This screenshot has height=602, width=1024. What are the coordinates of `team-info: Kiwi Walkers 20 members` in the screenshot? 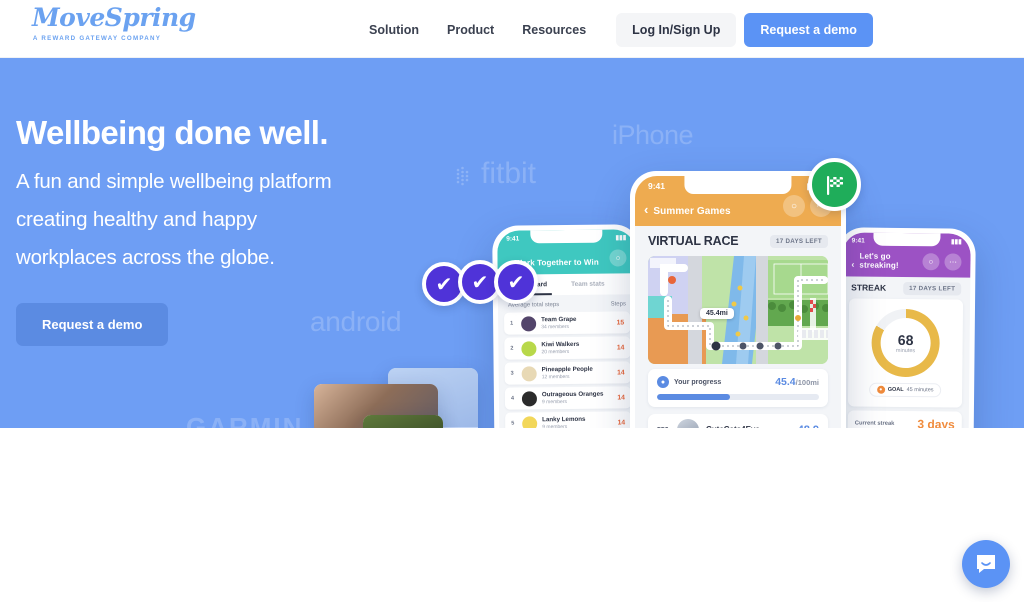 It's located at (560, 347).